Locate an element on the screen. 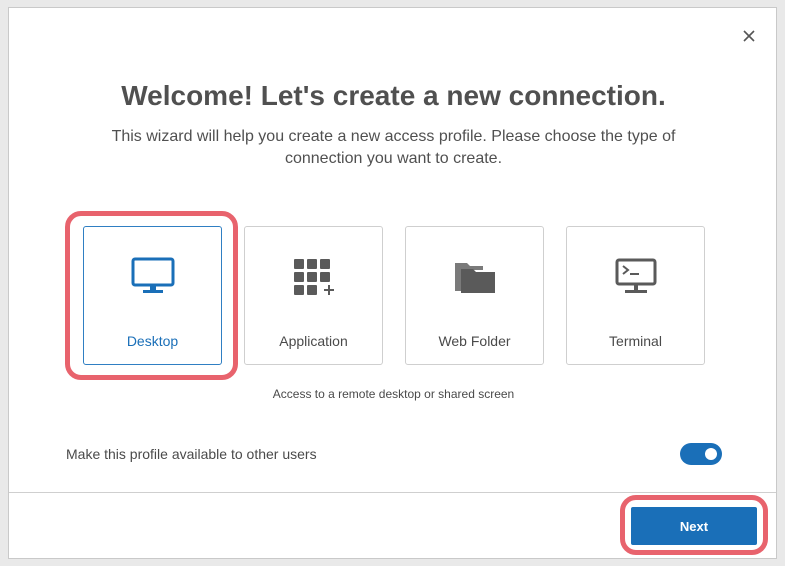 This screenshot has width=785, height=566. type-label: Terminal is located at coordinates (635, 341).